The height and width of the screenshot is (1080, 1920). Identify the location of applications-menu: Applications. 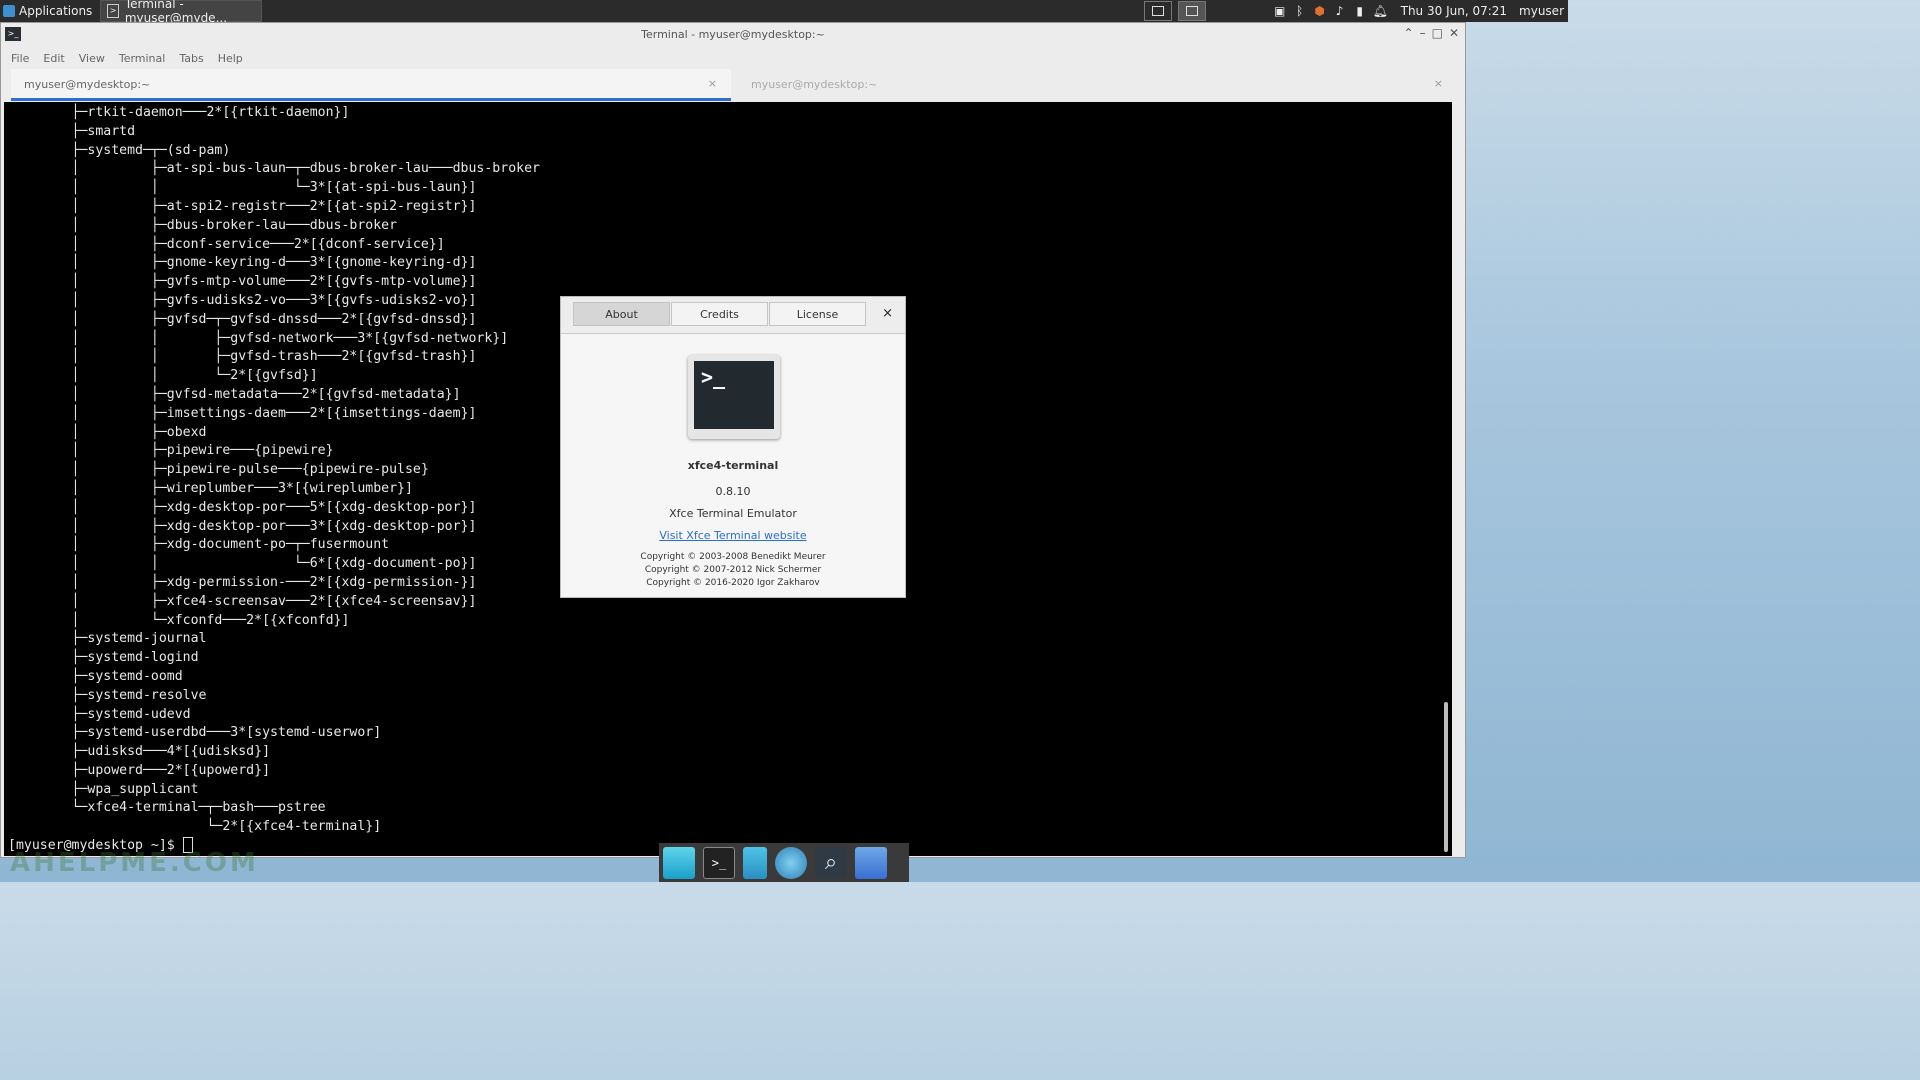
(49, 11).